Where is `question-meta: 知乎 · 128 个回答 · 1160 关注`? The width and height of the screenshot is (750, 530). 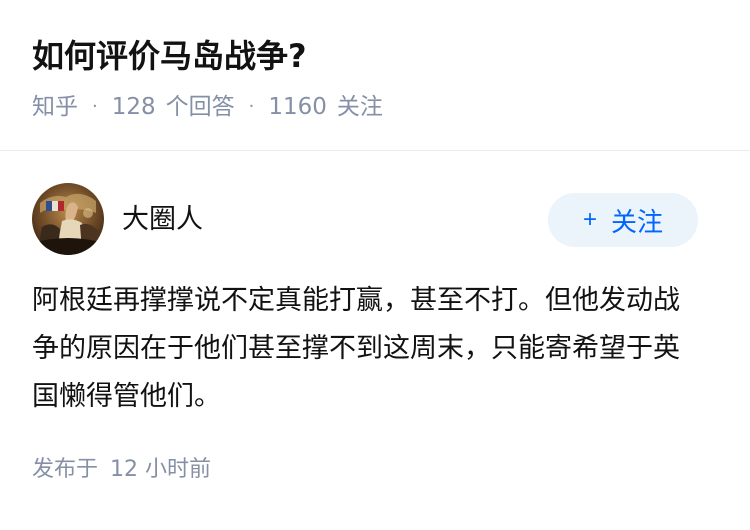
question-meta: 知乎 · 128 个回答 · 1160 关注 is located at coordinates (375, 107).